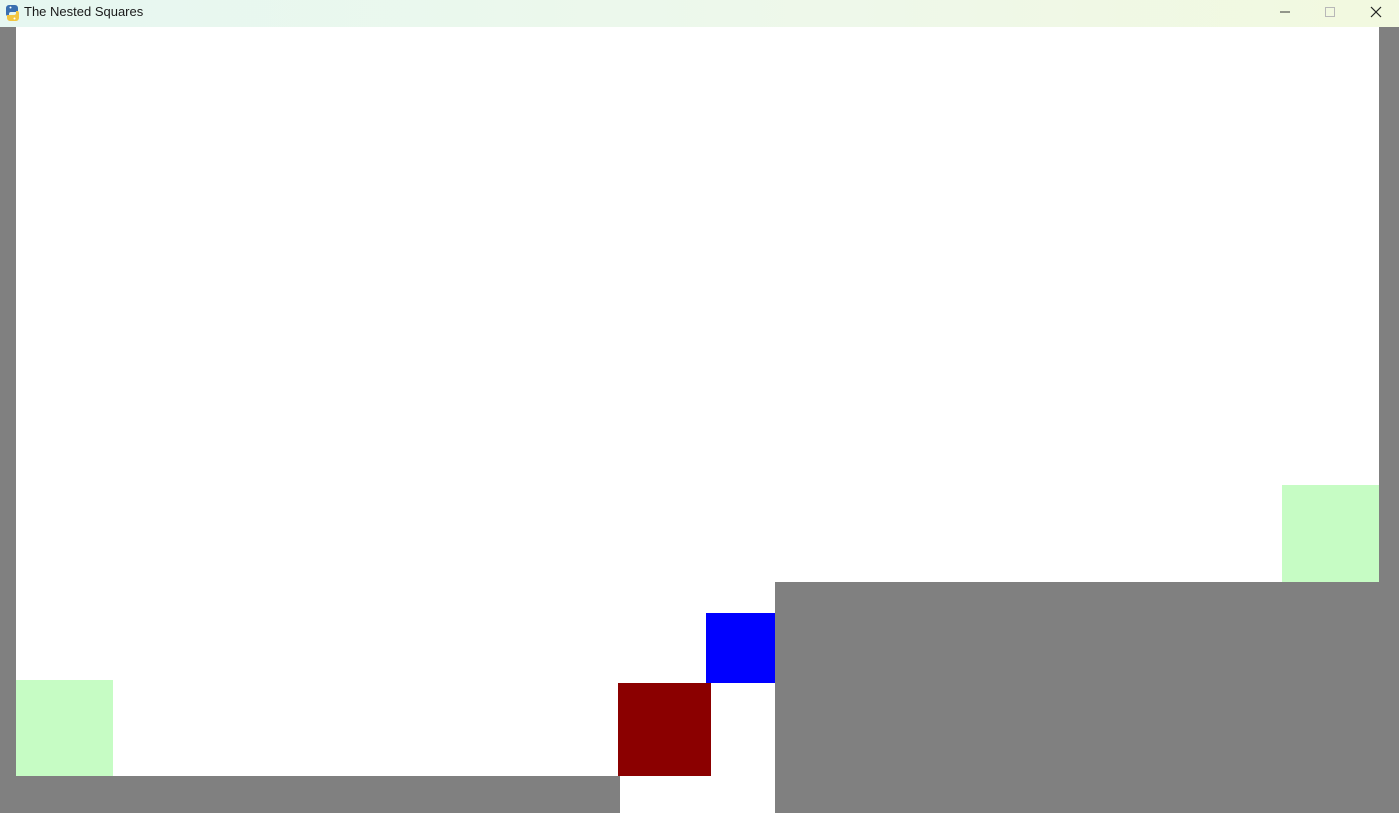 The height and width of the screenshot is (813, 1399). I want to click on red-square-player, so click(664, 729).